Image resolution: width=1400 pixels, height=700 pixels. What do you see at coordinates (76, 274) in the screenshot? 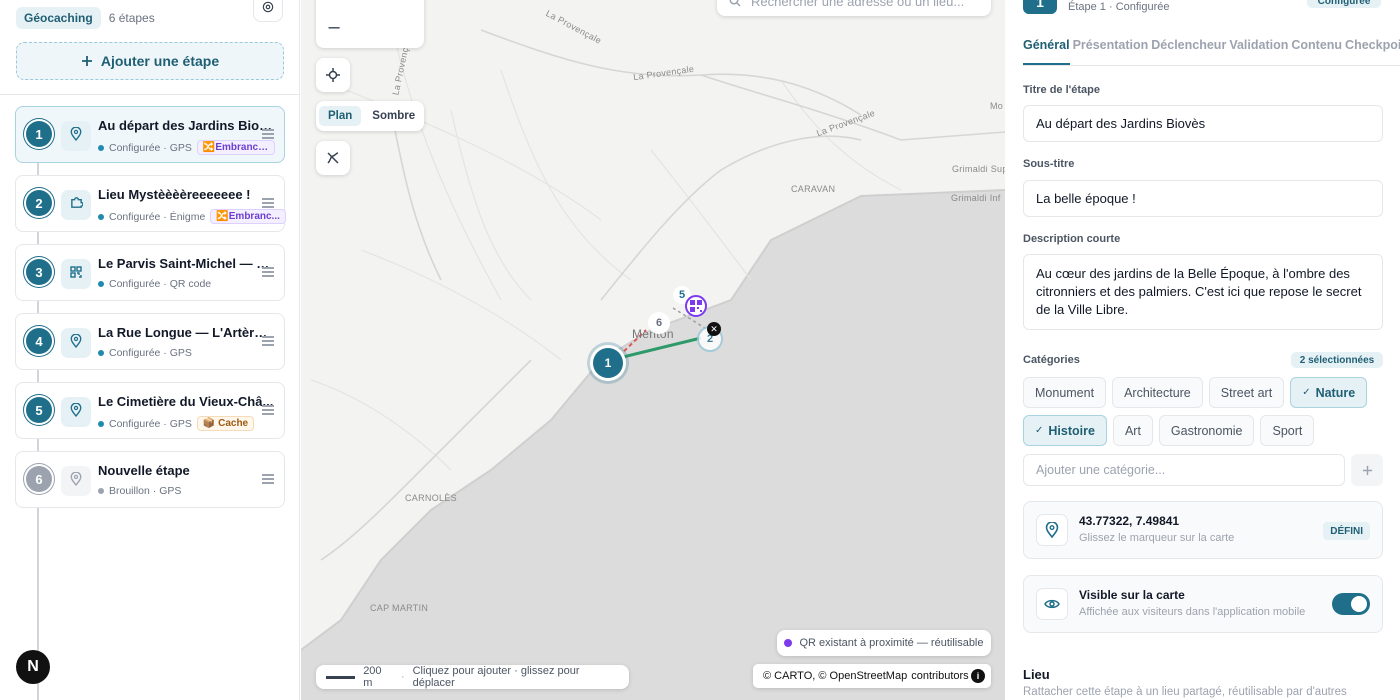
I see `qr-code-icon` at bounding box center [76, 274].